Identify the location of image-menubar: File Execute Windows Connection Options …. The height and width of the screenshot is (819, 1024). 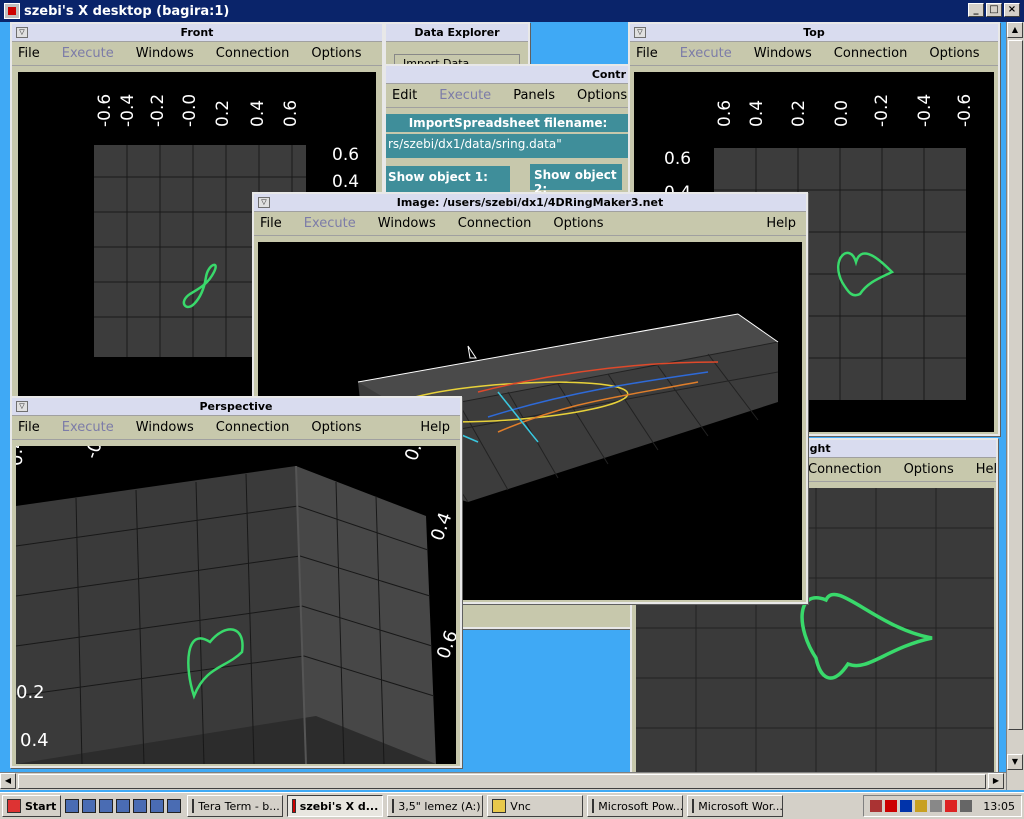
(530, 224).